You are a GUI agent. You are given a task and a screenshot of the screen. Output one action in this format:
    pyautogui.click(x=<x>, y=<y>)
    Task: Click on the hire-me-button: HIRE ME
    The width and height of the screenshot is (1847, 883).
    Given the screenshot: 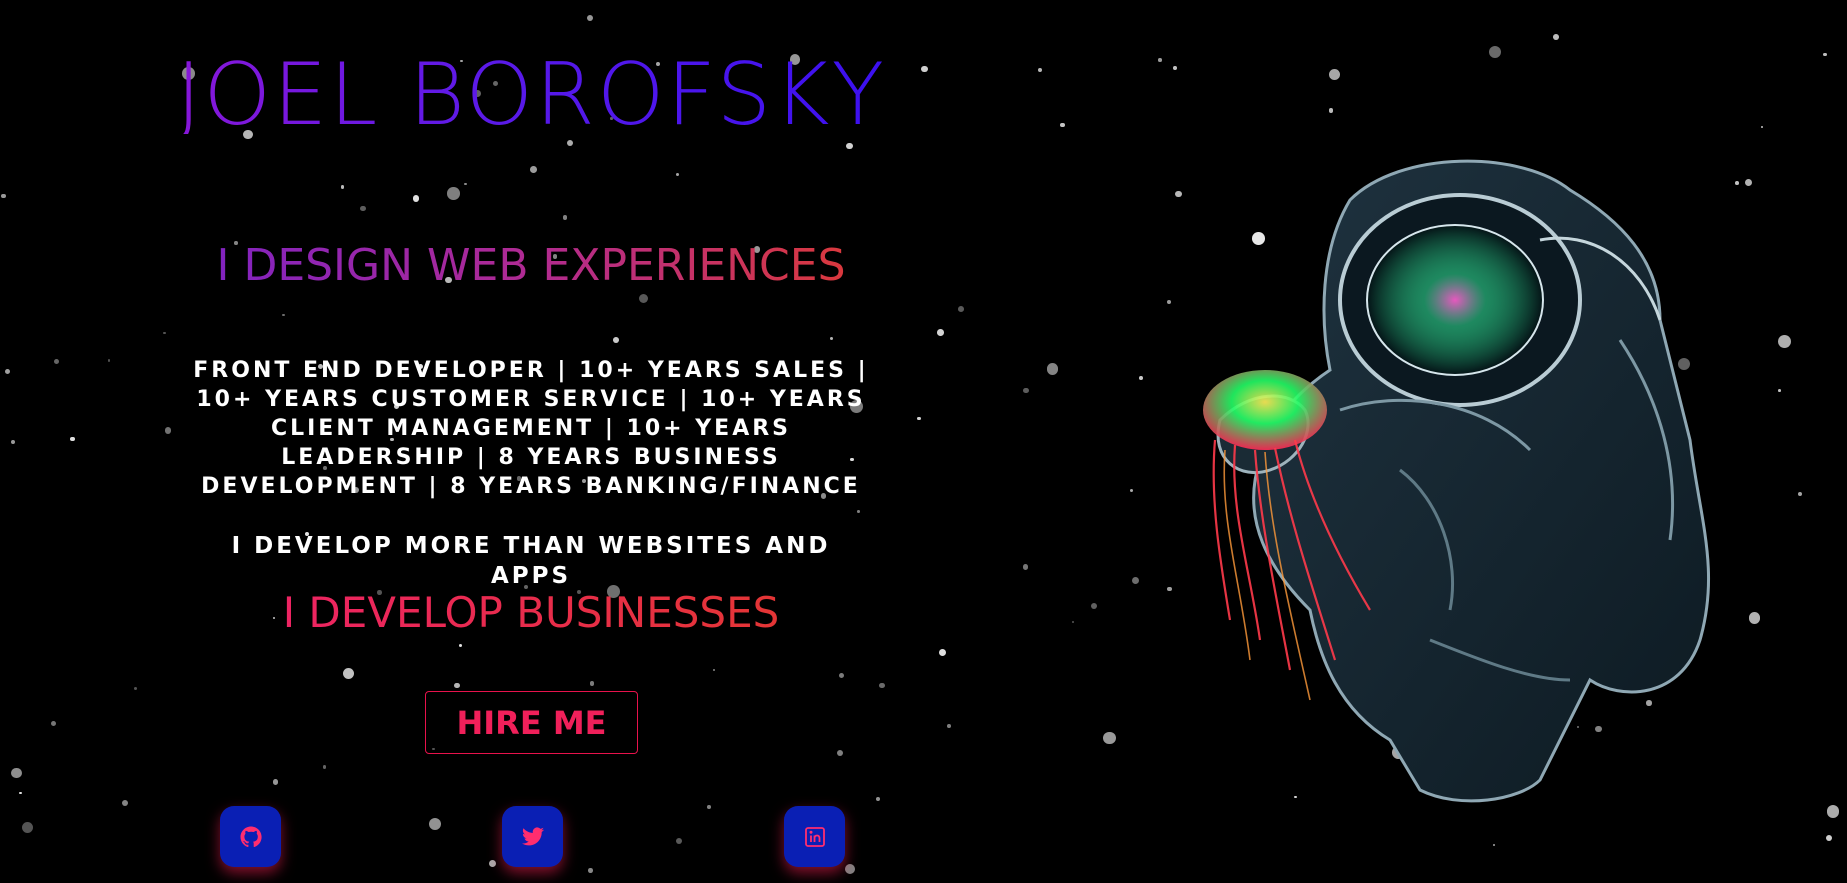 What is the action you would take?
    pyautogui.click(x=531, y=722)
    